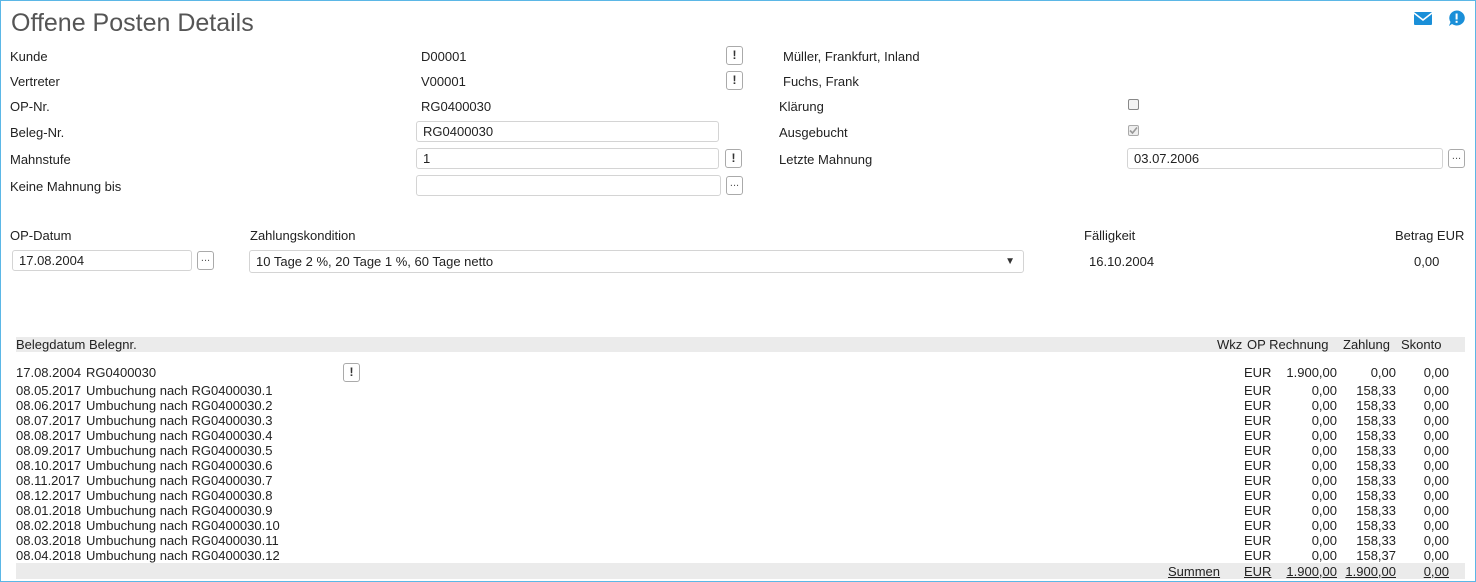 The height and width of the screenshot is (582, 1476). I want to click on op-datum-label: OP-Datum, so click(41, 235).